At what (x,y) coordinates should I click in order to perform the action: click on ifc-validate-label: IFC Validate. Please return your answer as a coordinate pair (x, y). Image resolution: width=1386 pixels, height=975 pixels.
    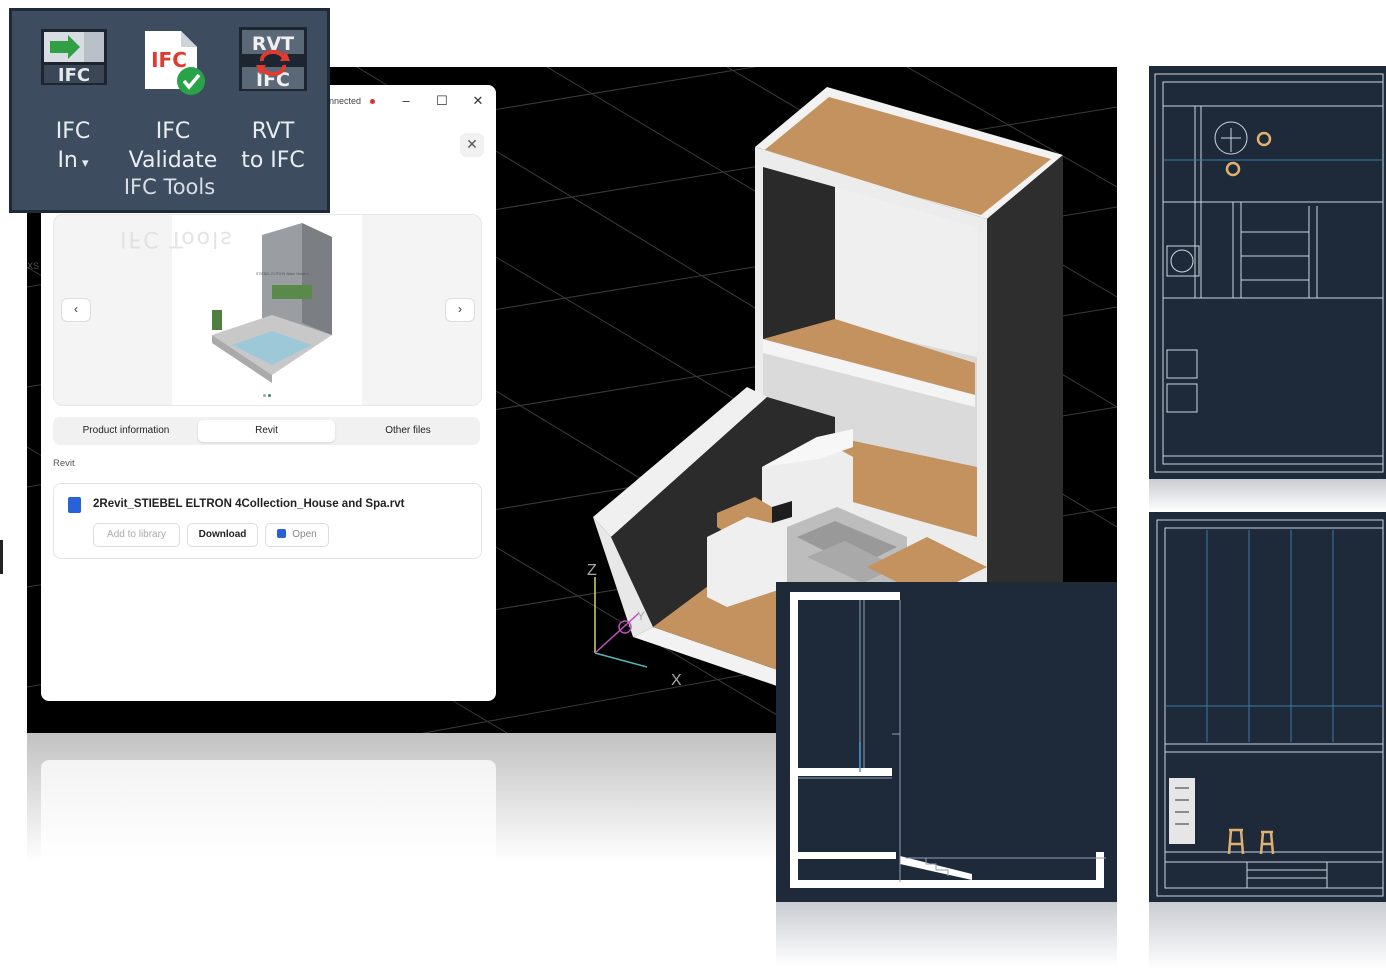
    Looking at the image, I should click on (173, 146).